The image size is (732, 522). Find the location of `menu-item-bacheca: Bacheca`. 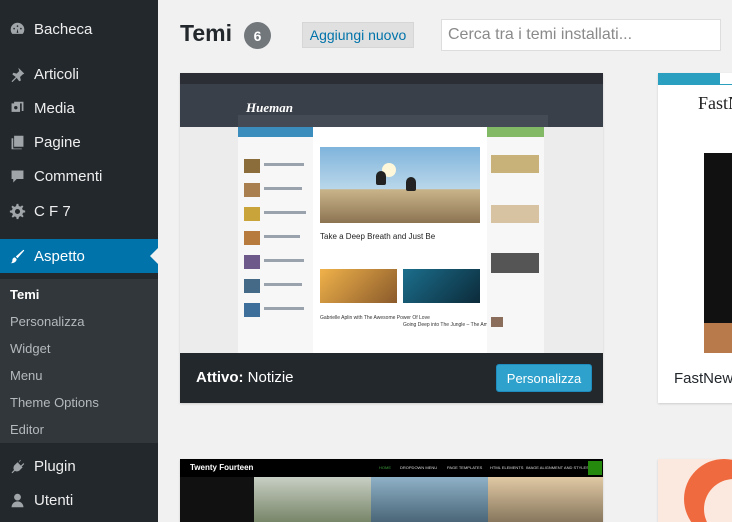

menu-item-bacheca: Bacheca is located at coordinates (79, 29).